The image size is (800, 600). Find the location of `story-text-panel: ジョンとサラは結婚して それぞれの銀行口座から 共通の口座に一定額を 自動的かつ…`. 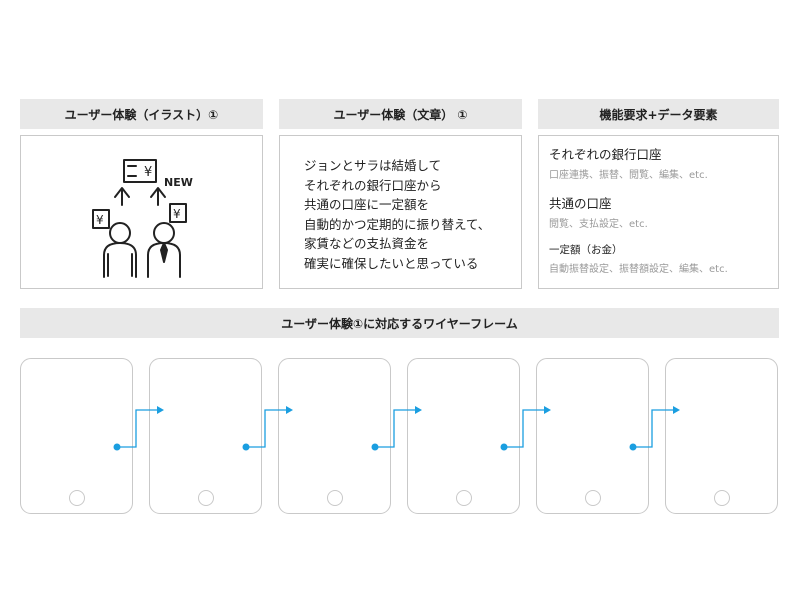

story-text-panel: ジョンとサラは結婚して それぞれの銀行口座から 共通の口座に一定額を 自動的かつ… is located at coordinates (400, 212).